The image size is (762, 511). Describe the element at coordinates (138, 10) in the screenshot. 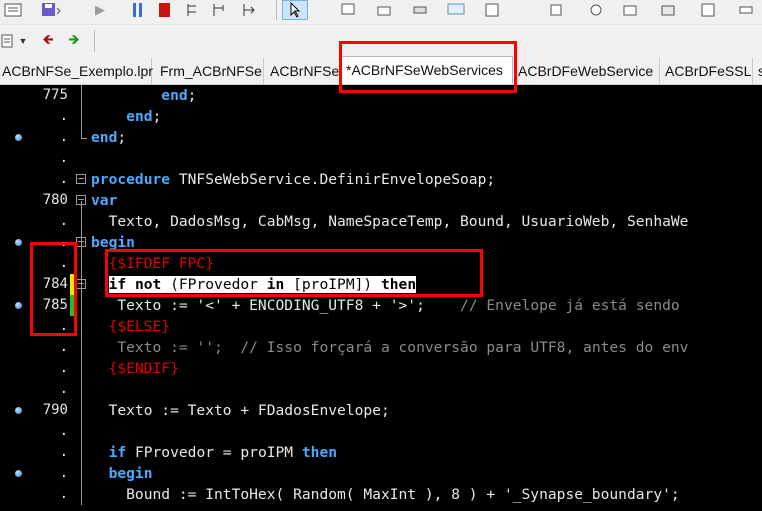

I see `pause-icon` at that location.